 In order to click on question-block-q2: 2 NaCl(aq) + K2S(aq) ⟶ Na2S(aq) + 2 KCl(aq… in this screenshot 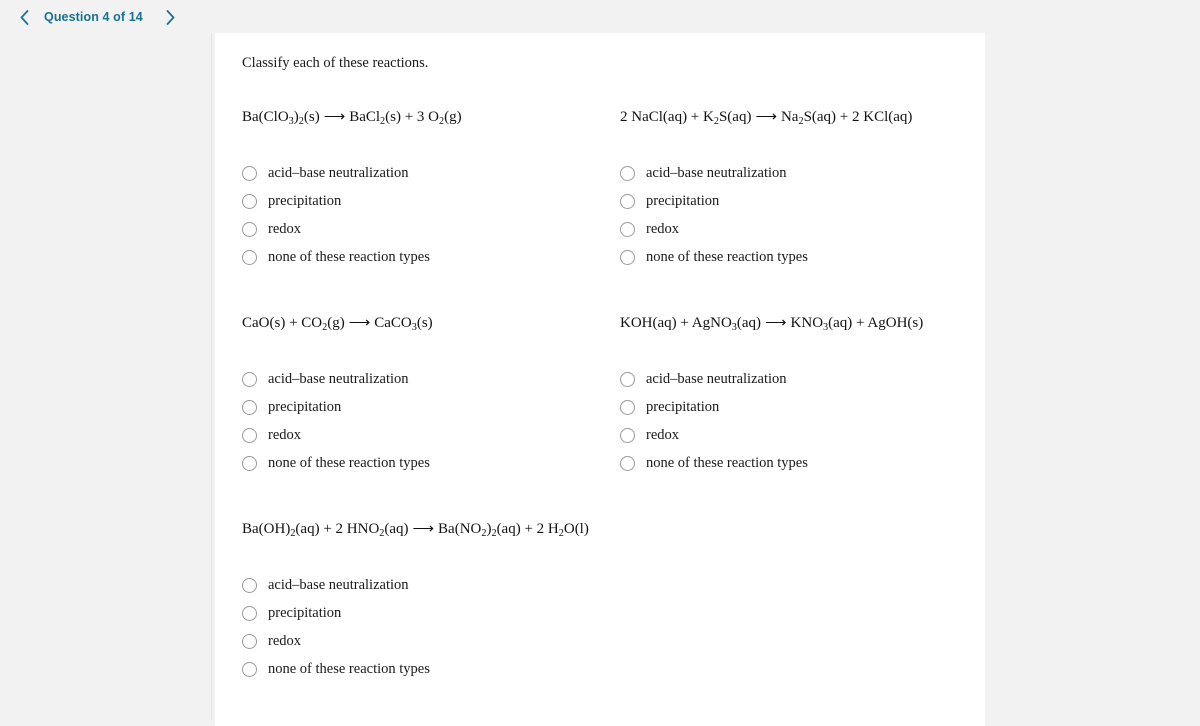, I will do `click(796, 189)`.